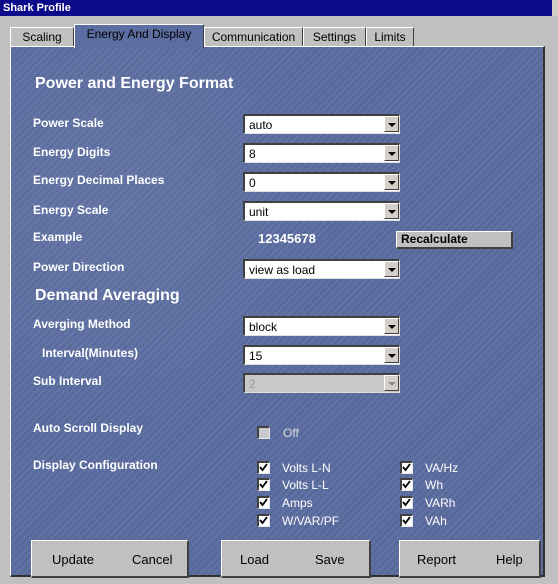  I want to click on auto-scroll-label: Auto Scroll Display, so click(88, 428).